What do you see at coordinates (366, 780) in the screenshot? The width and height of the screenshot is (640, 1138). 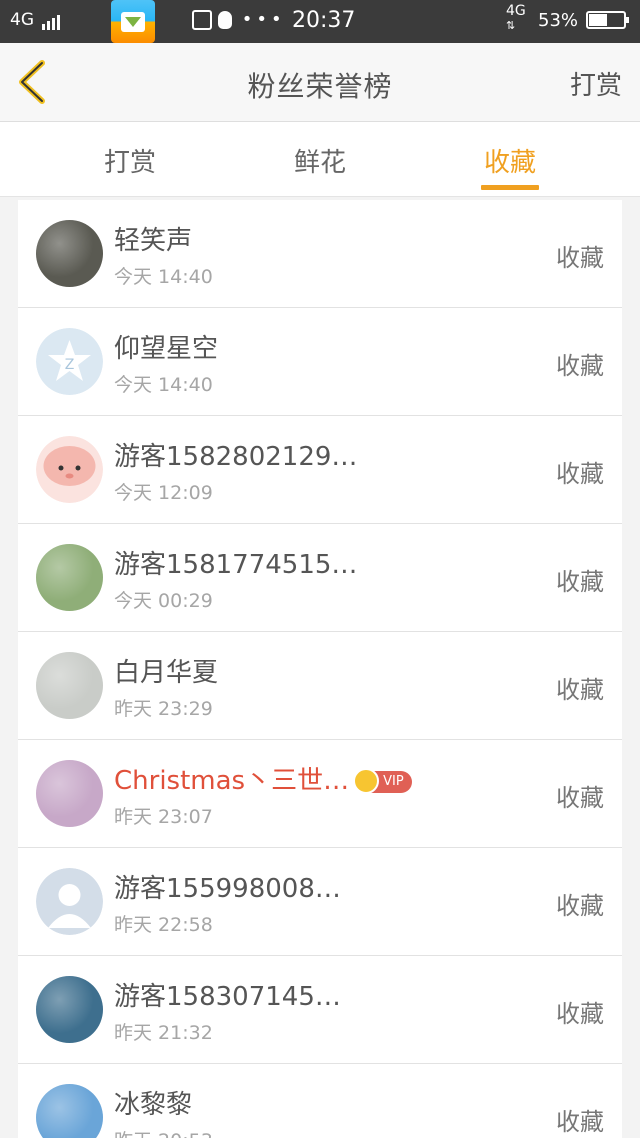 I see `crown-icon` at bounding box center [366, 780].